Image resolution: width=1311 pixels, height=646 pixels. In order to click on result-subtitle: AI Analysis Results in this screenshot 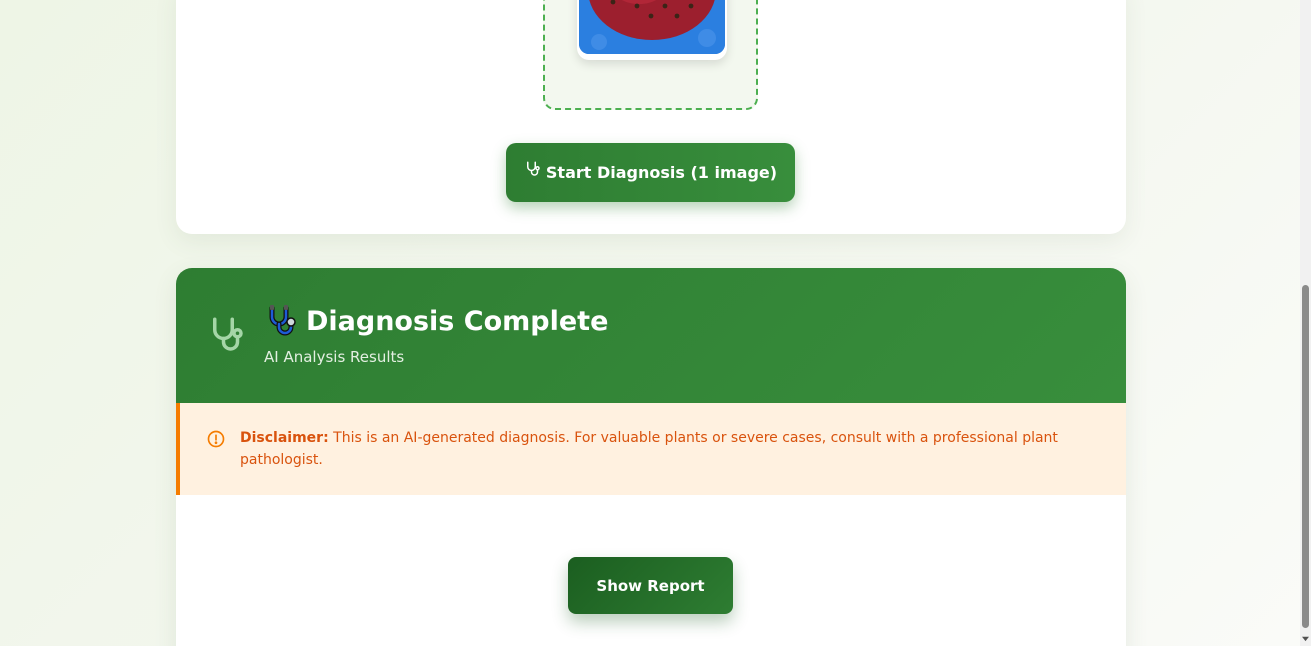, I will do `click(334, 357)`.